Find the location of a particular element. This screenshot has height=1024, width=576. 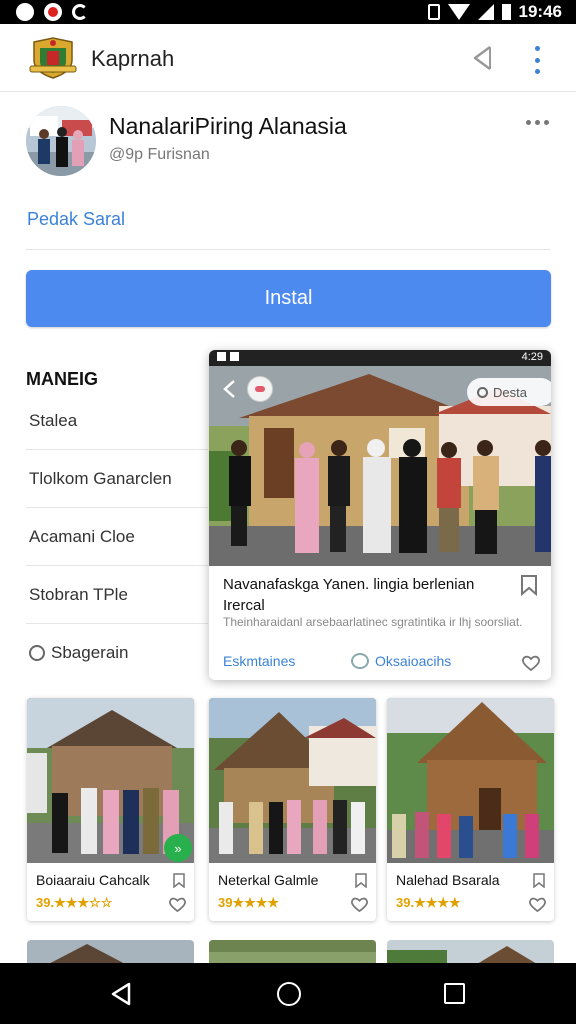

app-bar: Kaprnah is located at coordinates (288, 58).